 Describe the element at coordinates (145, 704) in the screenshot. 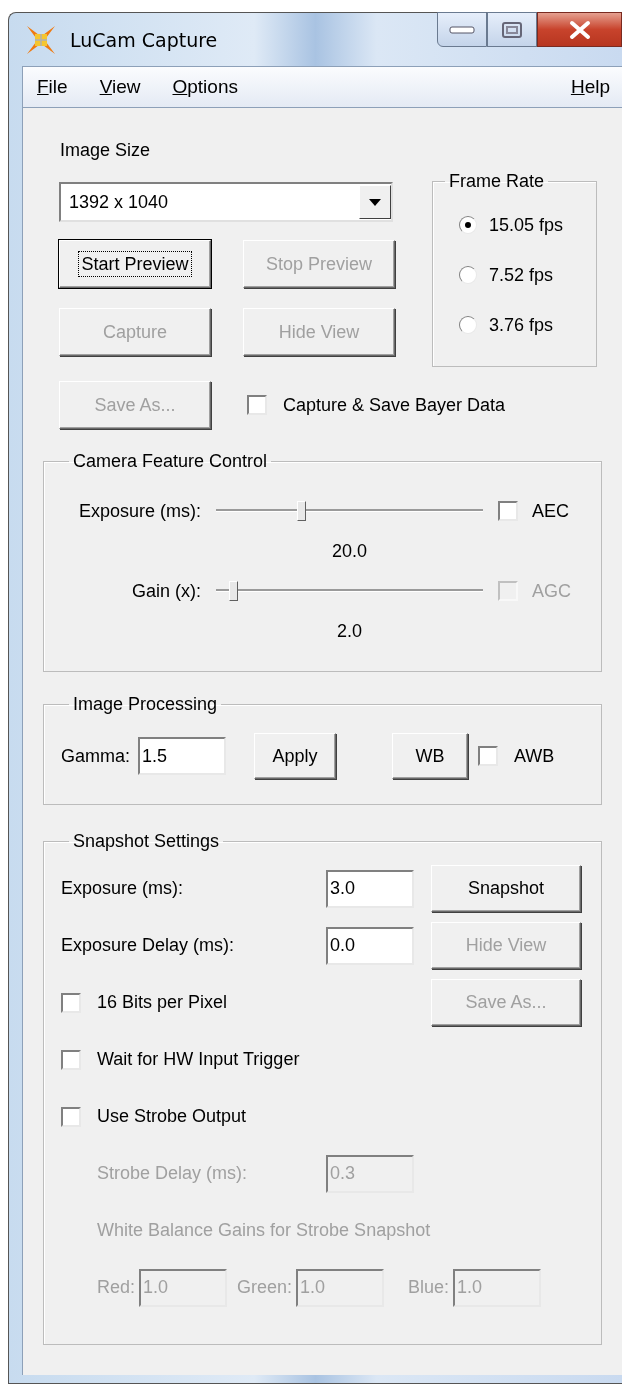

I see `group-label: Image Processing` at that location.